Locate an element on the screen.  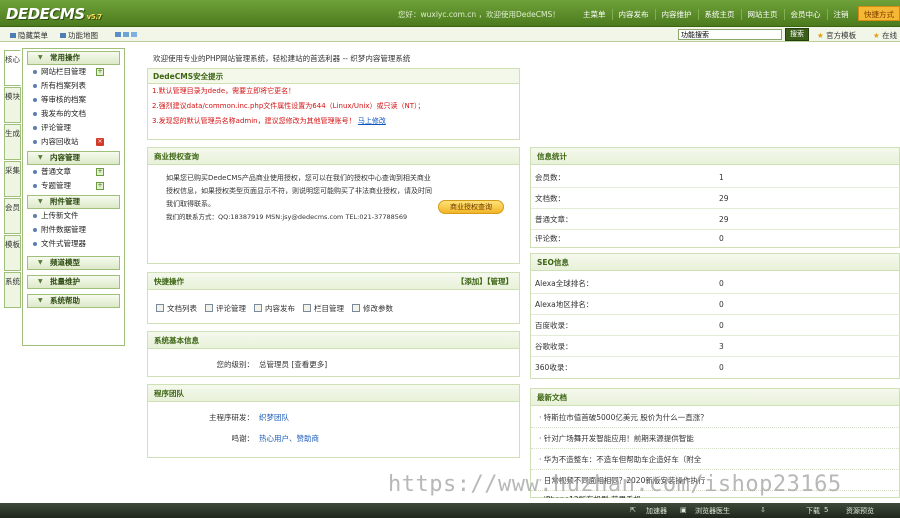
hide-menu-label: 隐藏菜单 is located at coordinates (33, 35).